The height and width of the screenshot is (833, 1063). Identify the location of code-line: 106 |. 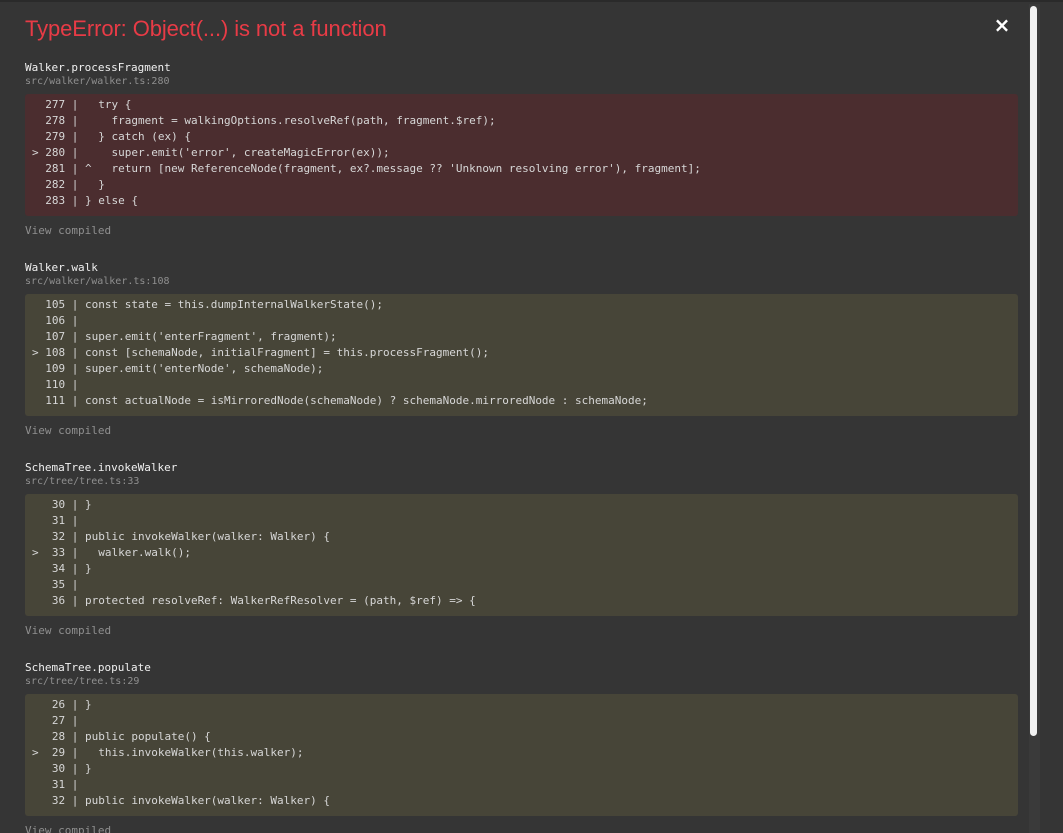
(55, 320).